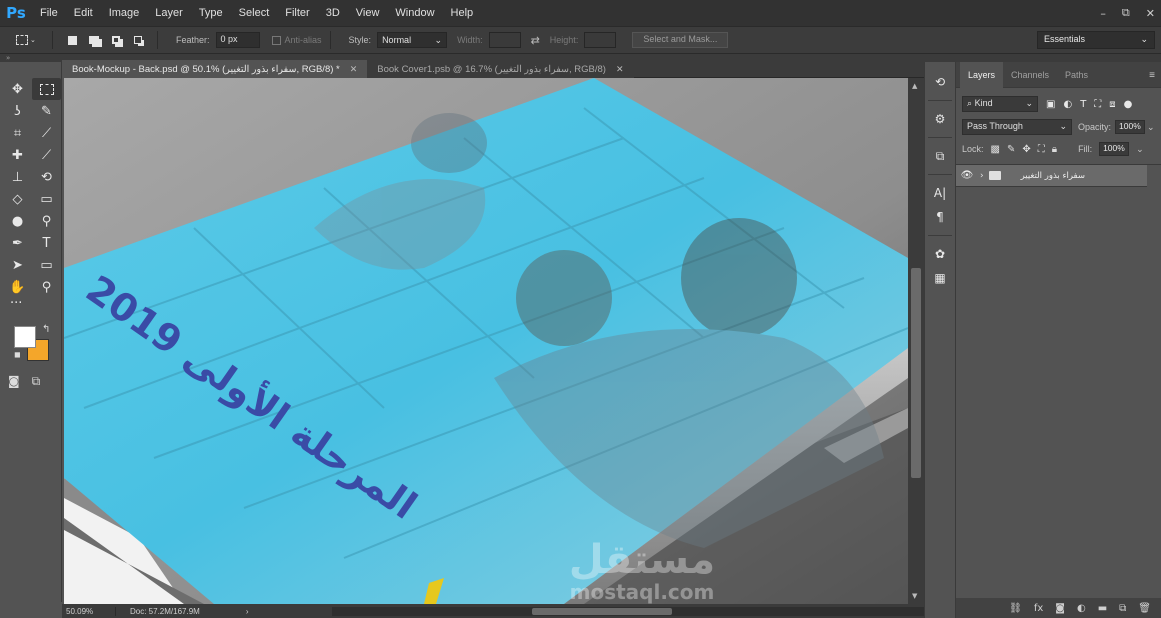 The height and width of the screenshot is (618, 1161). What do you see at coordinates (1128, 104) in the screenshot?
I see `filter-toggle-icon: ●` at bounding box center [1128, 104].